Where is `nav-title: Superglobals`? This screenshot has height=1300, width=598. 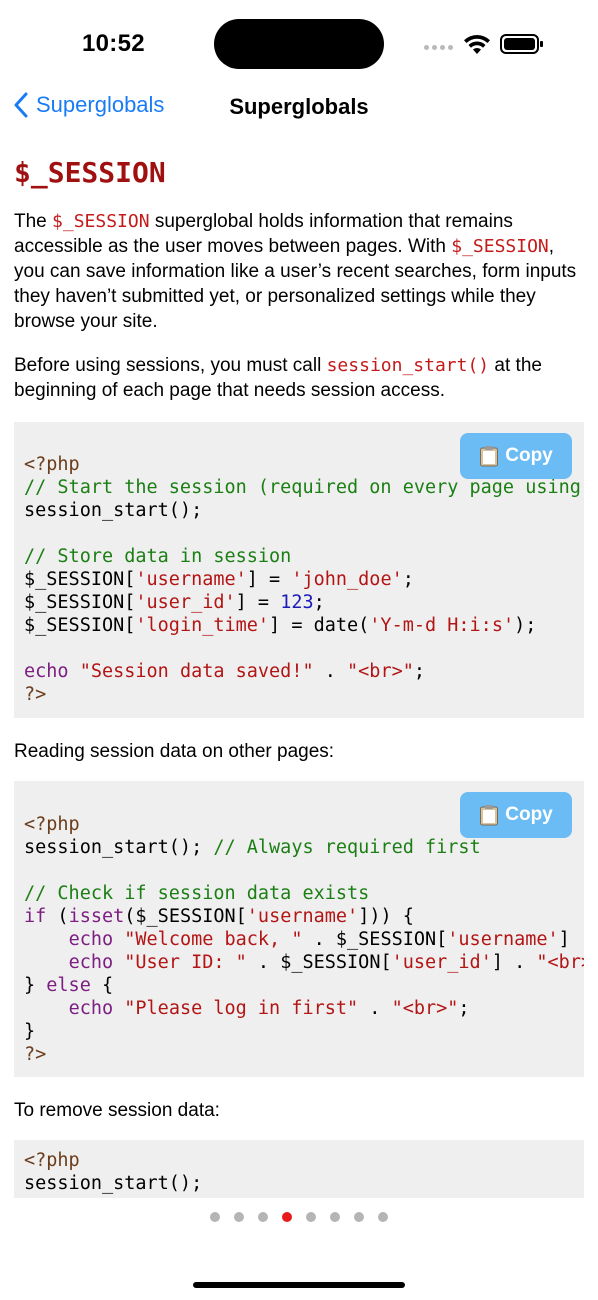
nav-title: Superglobals is located at coordinates (299, 106).